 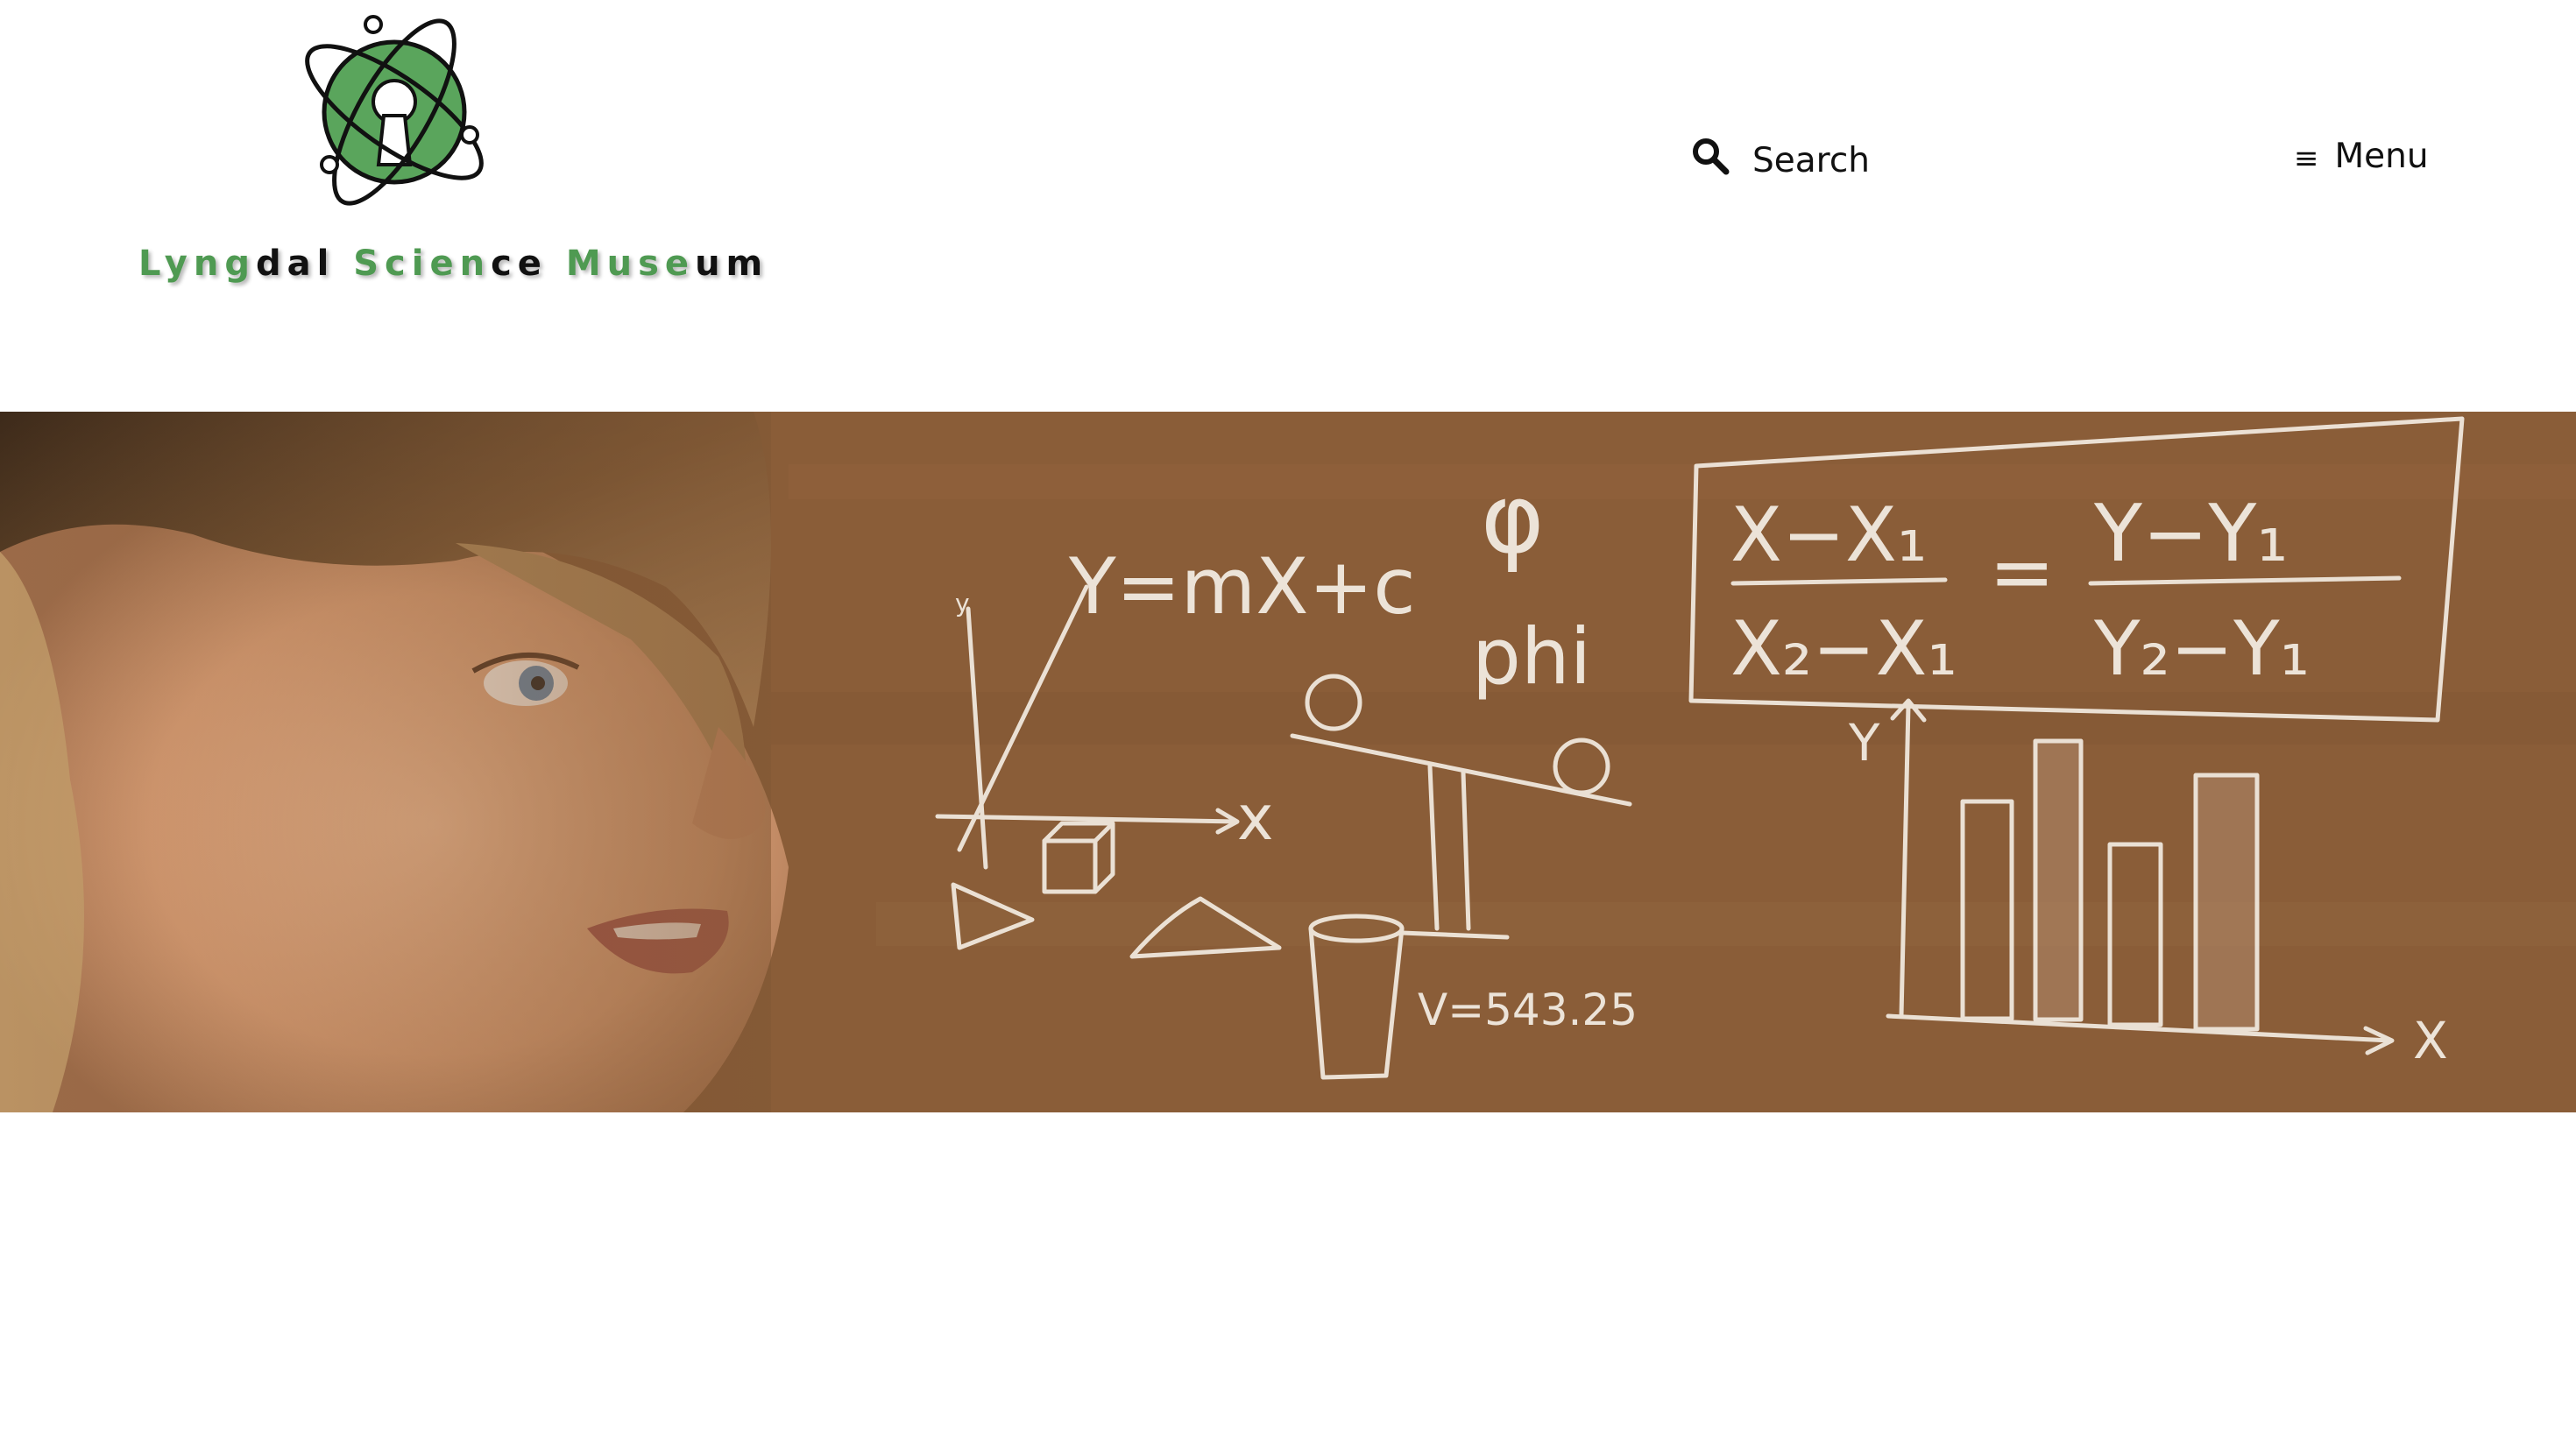 What do you see at coordinates (2306, 158) in the screenshot?
I see `hamburger-icon: ≡` at bounding box center [2306, 158].